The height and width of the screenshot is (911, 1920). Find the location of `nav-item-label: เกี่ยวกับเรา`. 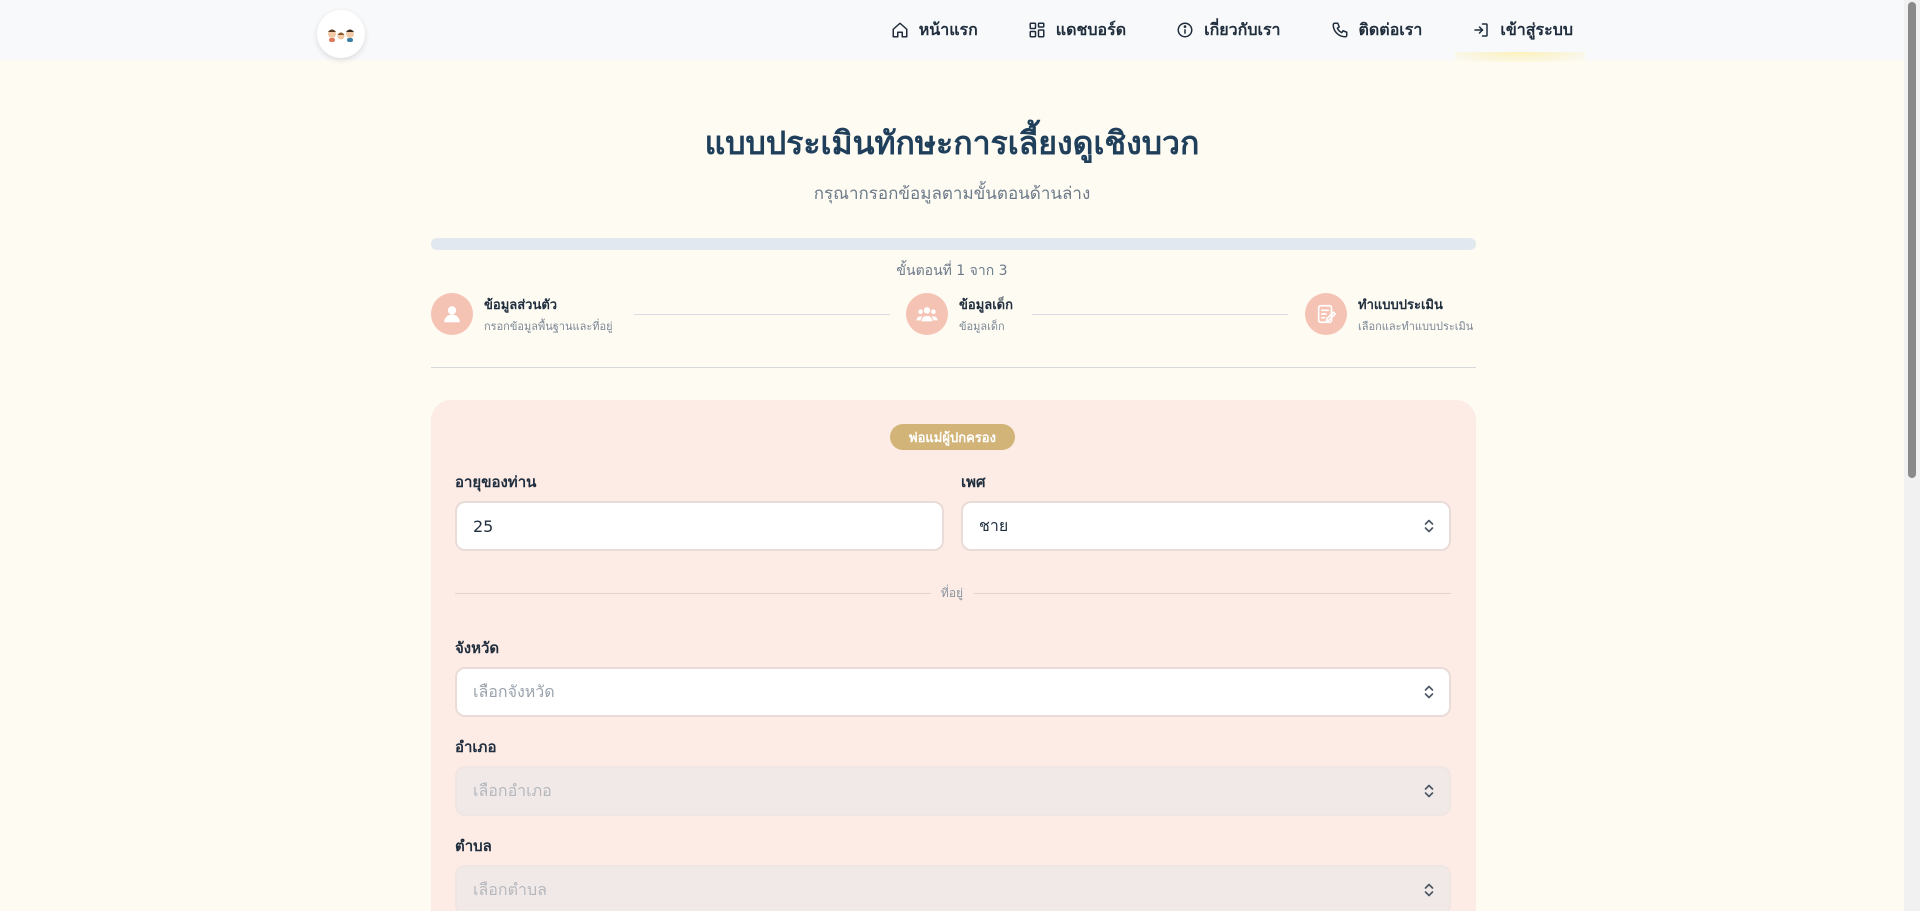

nav-item-label: เกี่ยวกับเรา is located at coordinates (1242, 29).